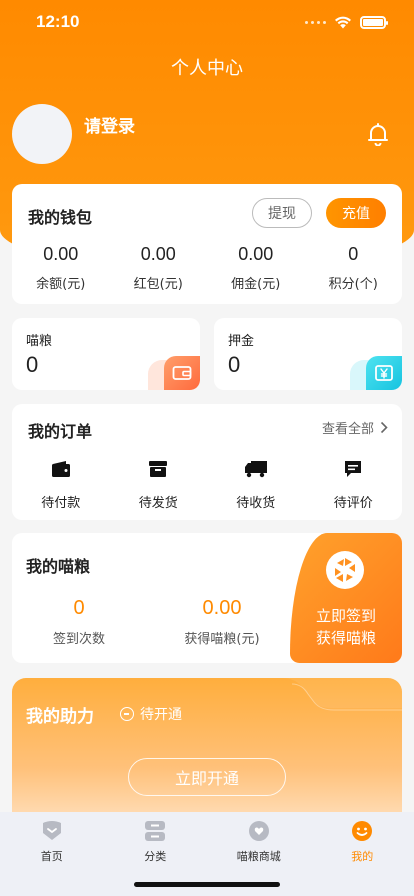  What do you see at coordinates (345, 570) in the screenshot?
I see `aperture-icon` at bounding box center [345, 570].